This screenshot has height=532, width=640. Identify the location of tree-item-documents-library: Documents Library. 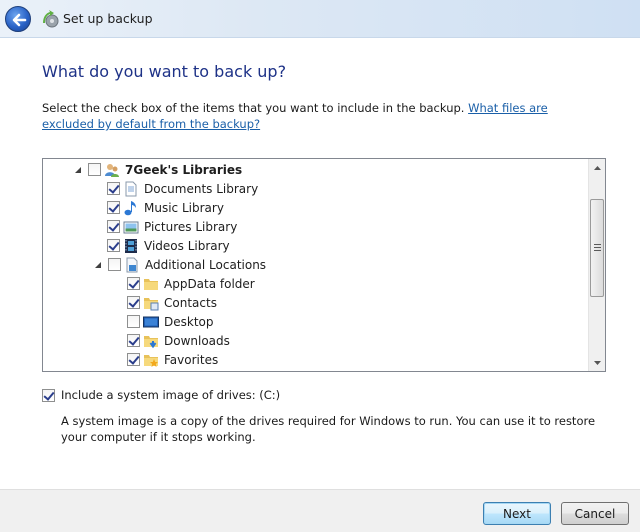
(182, 188).